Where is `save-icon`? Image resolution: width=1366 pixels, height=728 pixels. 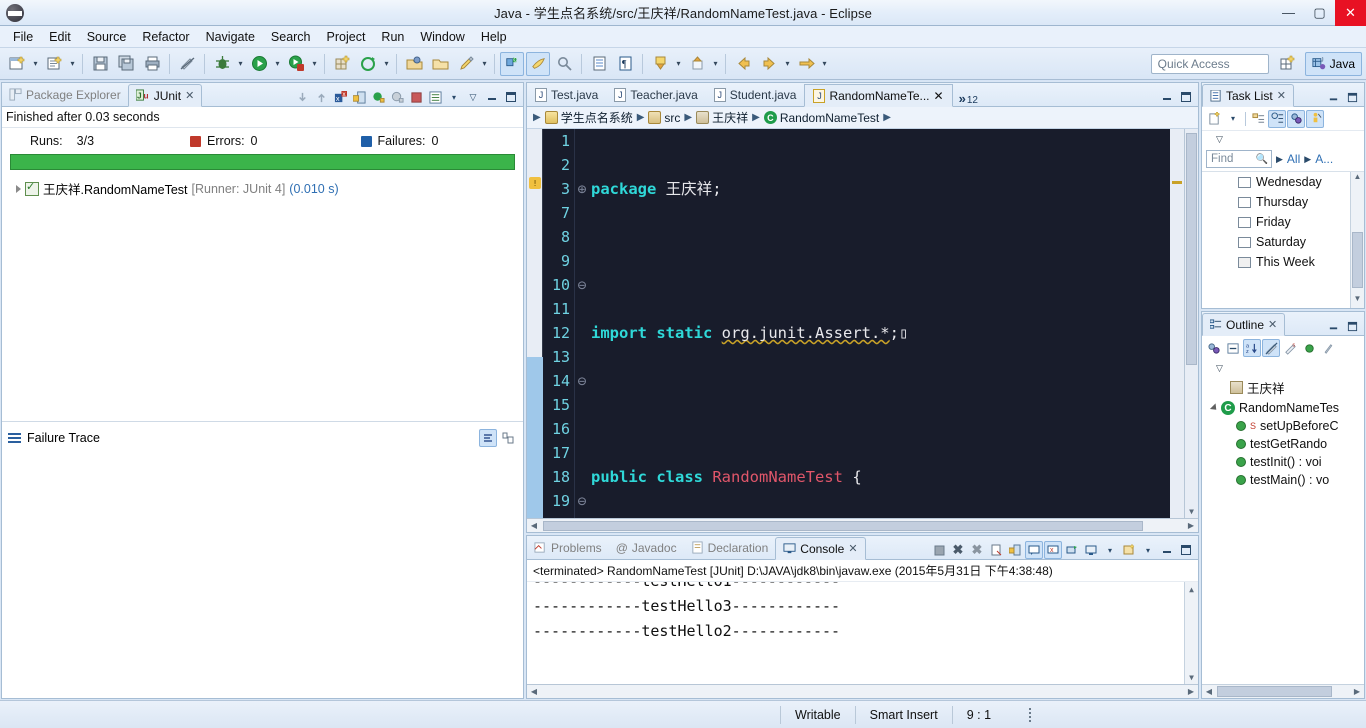 save-icon is located at coordinates (100, 64).